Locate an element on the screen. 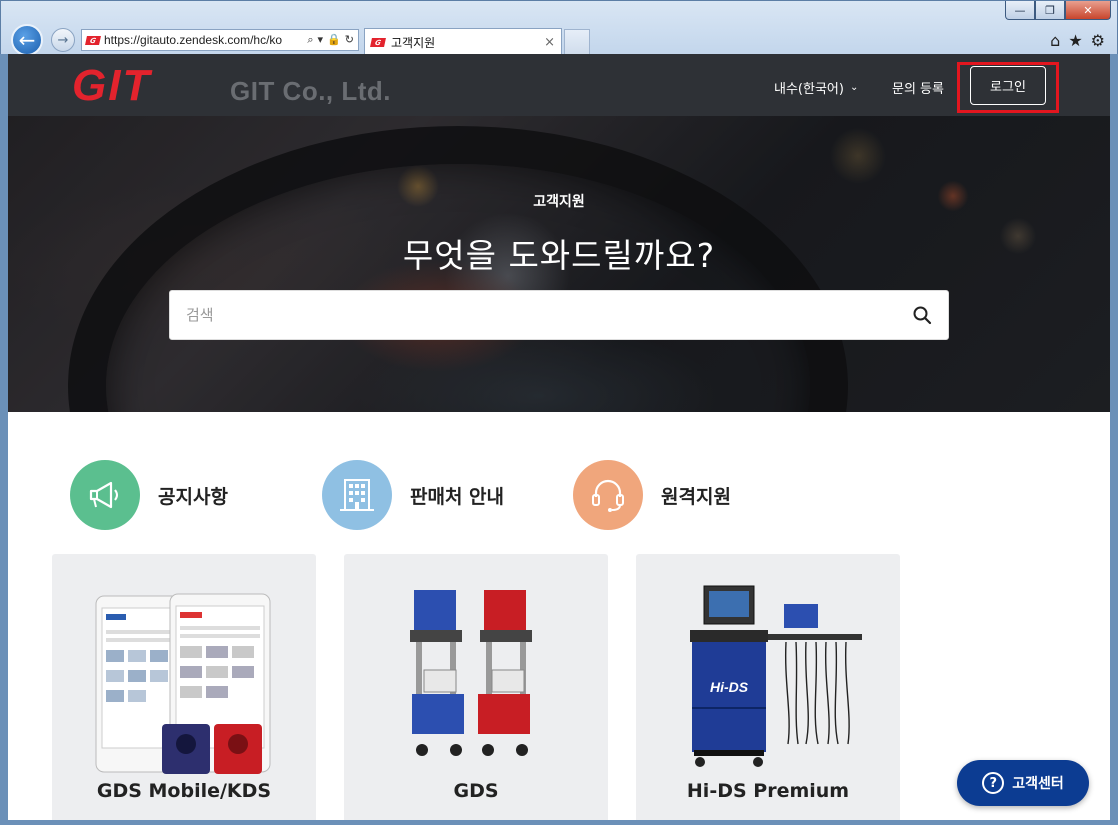 The height and width of the screenshot is (825, 1118). headset-icon is located at coordinates (608, 495).